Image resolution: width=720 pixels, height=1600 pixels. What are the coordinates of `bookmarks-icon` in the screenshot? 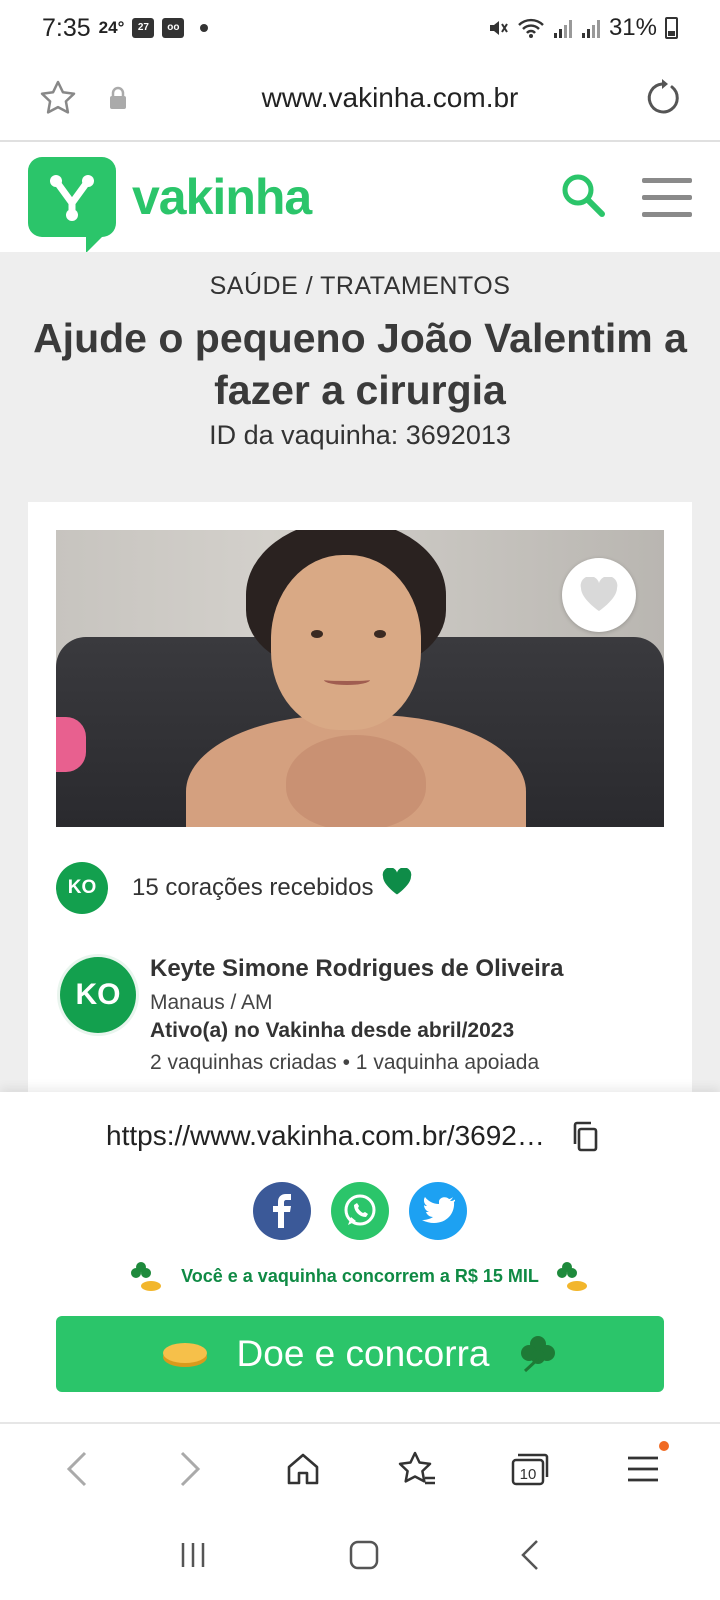 It's located at (417, 1469).